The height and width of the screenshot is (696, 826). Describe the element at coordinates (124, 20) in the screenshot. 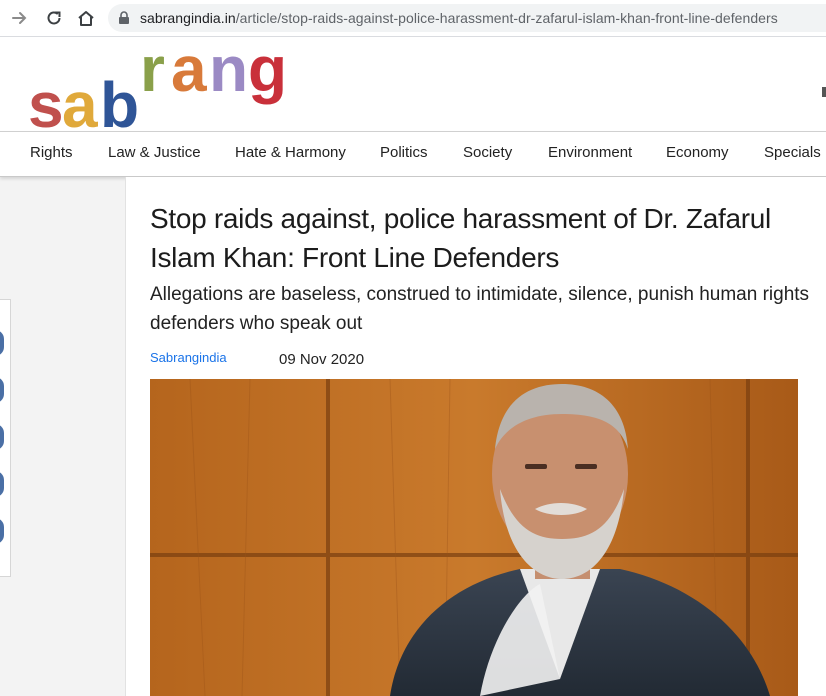

I see `lock-icon` at that location.